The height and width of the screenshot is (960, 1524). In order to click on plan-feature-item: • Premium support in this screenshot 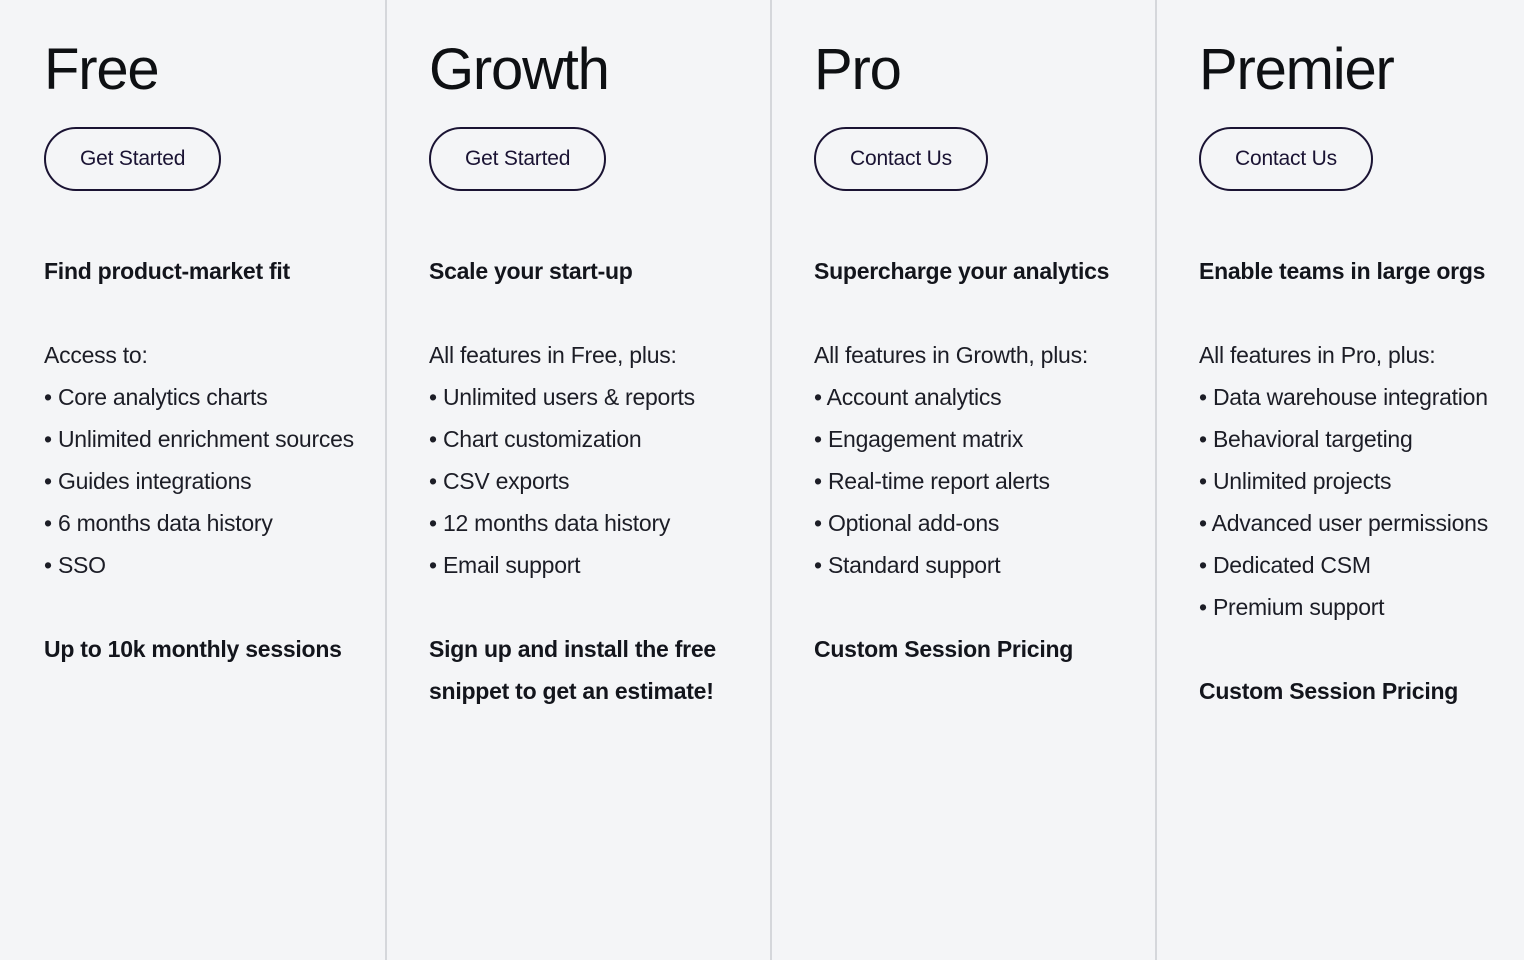, I will do `click(1292, 606)`.